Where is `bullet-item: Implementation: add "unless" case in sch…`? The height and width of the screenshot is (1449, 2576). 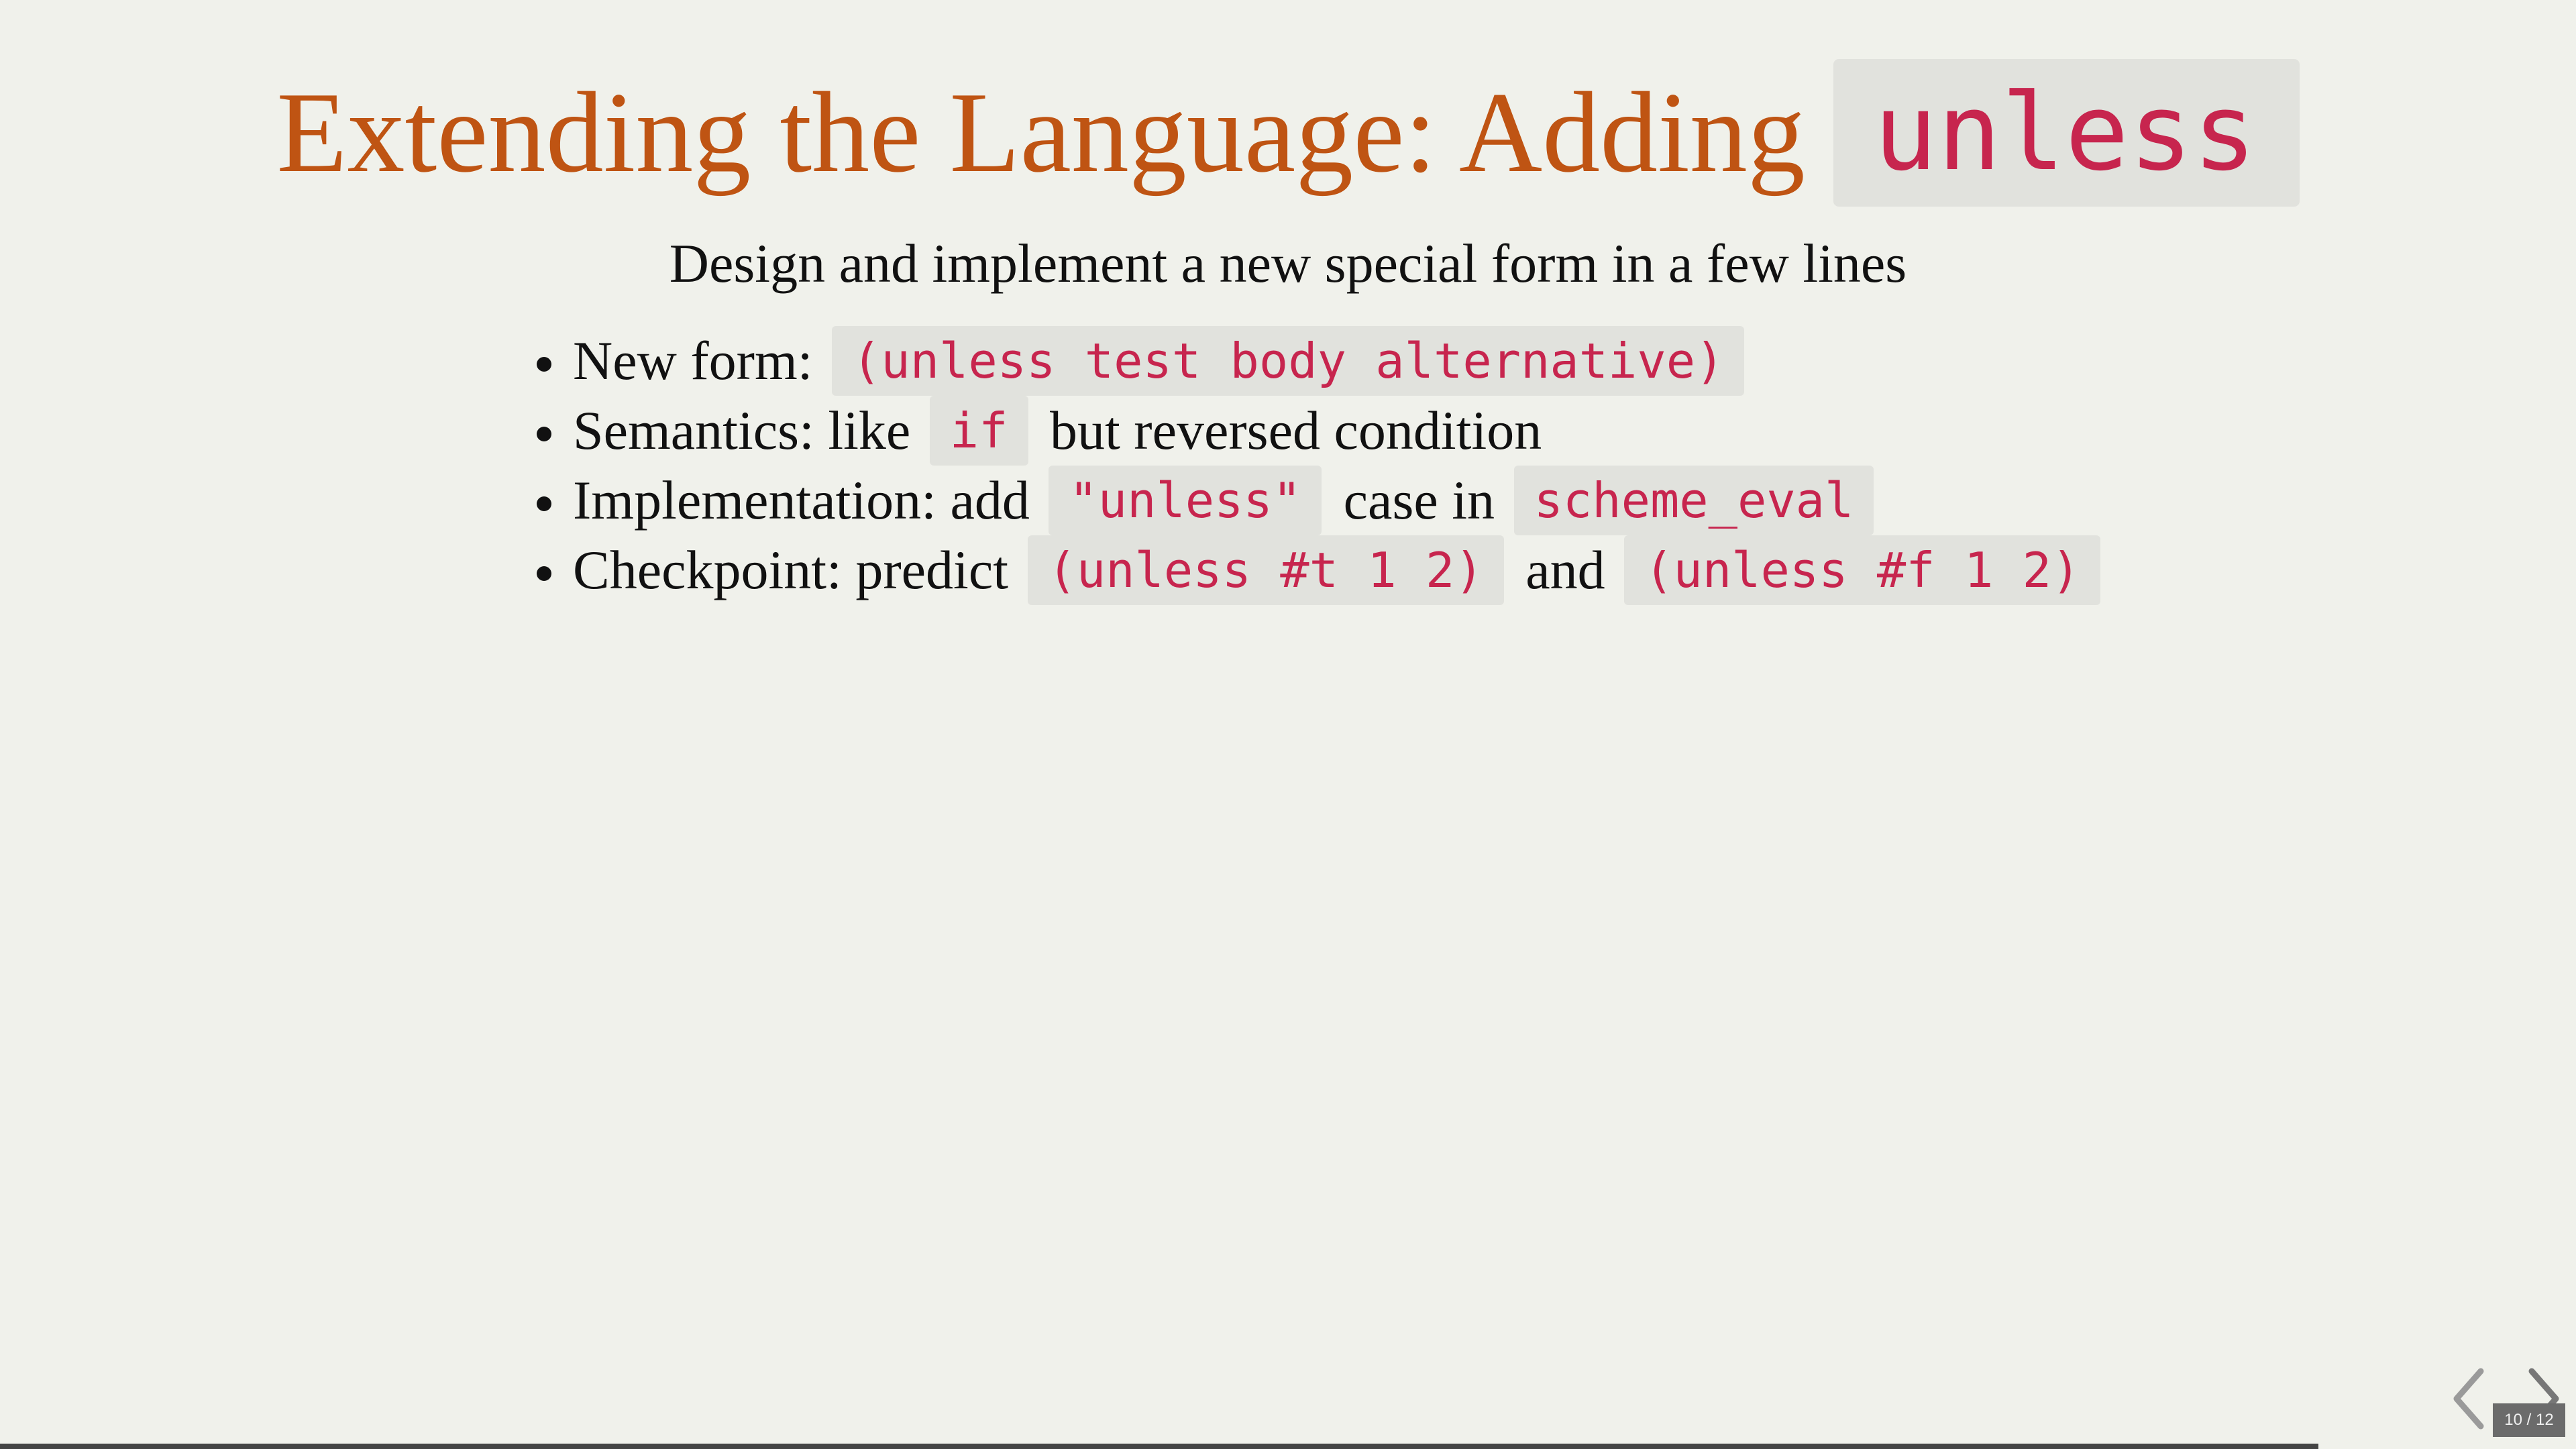 bullet-item: Implementation: add "unless" case in sch… is located at coordinates (1320, 500).